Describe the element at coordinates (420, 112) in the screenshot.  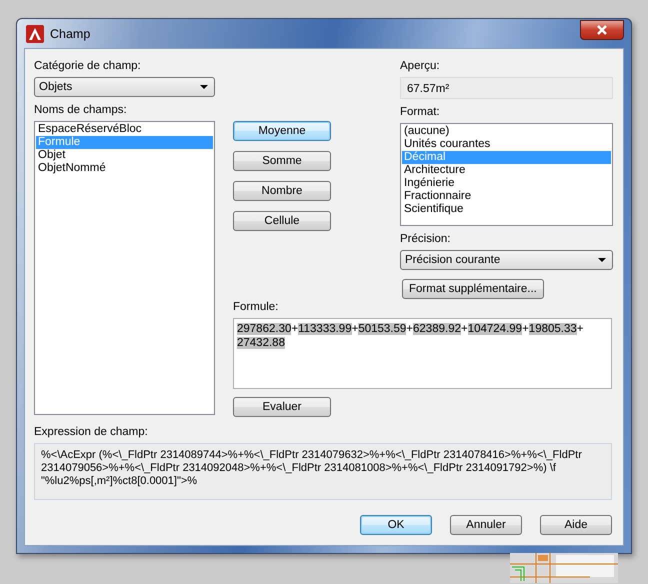
I see `field-label: Format:` at that location.